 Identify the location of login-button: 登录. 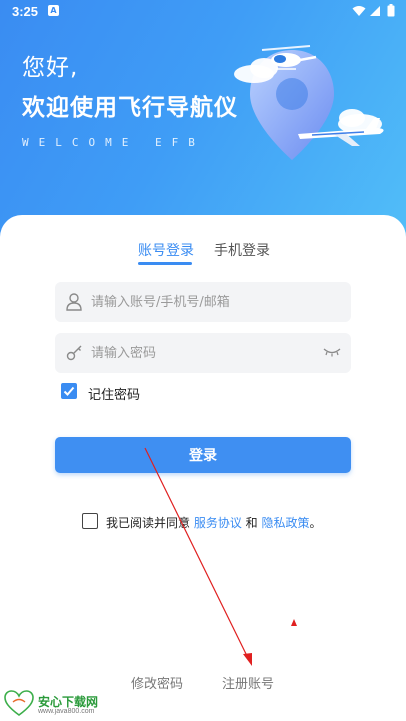
(203, 455).